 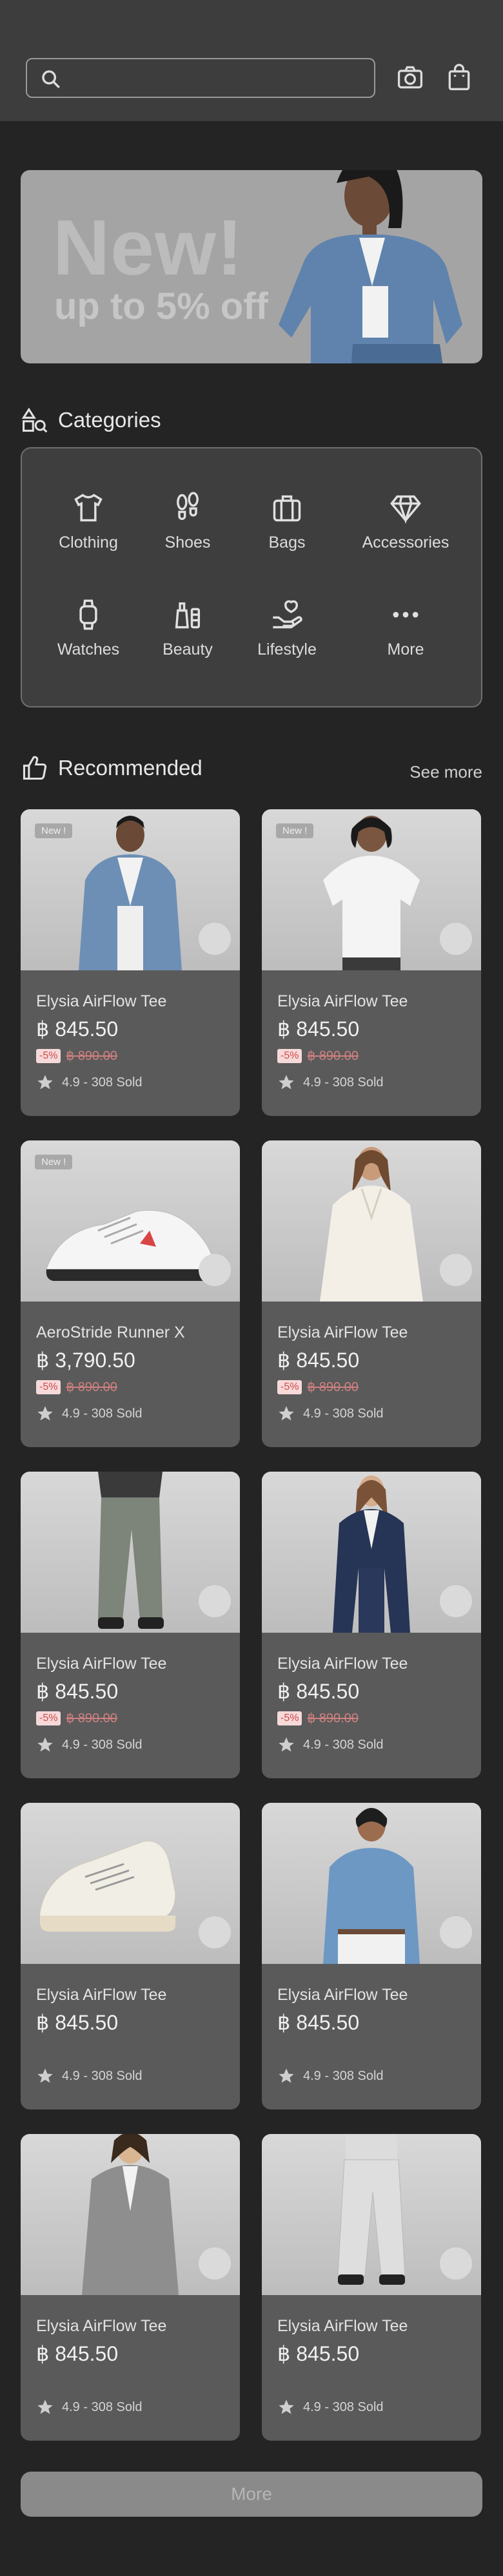 I want to click on categories-icon, so click(x=34, y=420).